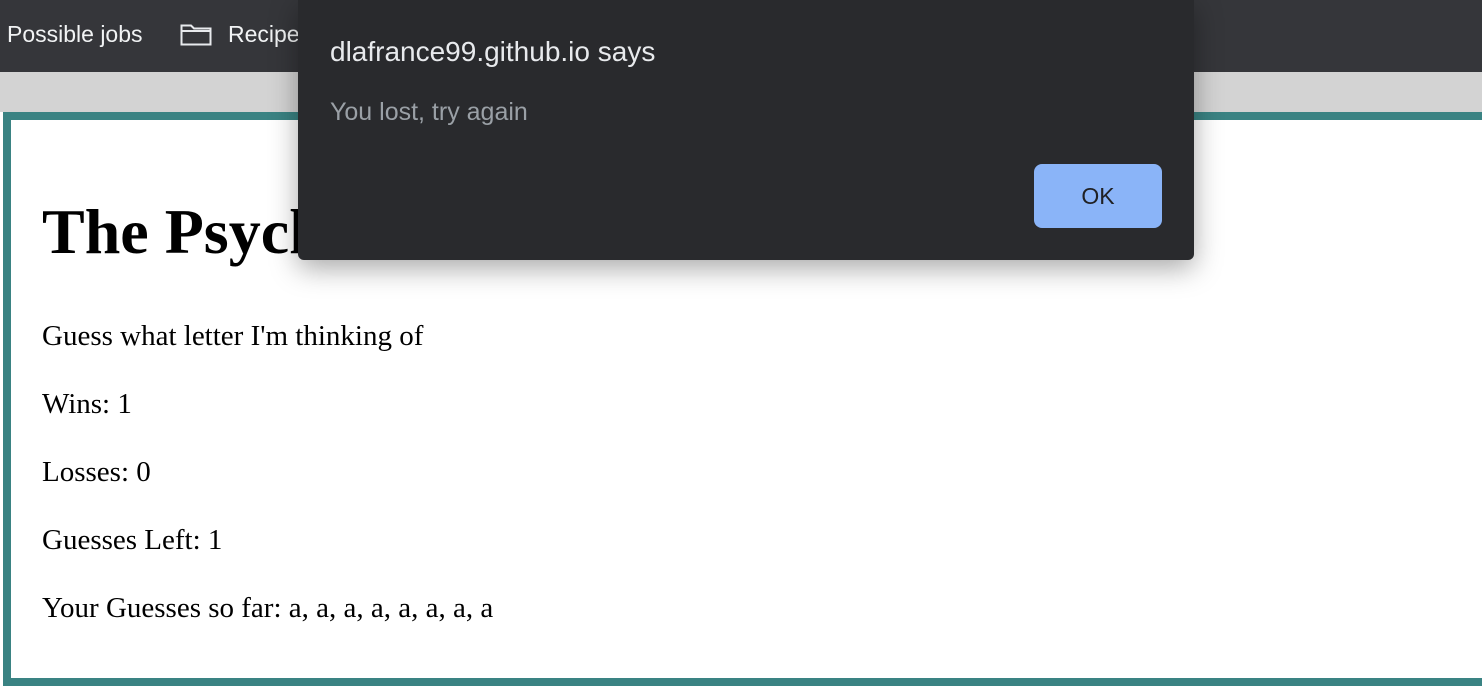 The height and width of the screenshot is (686, 1482). I want to click on guesses-left-counter: Guesses Left: 1, so click(132, 540).